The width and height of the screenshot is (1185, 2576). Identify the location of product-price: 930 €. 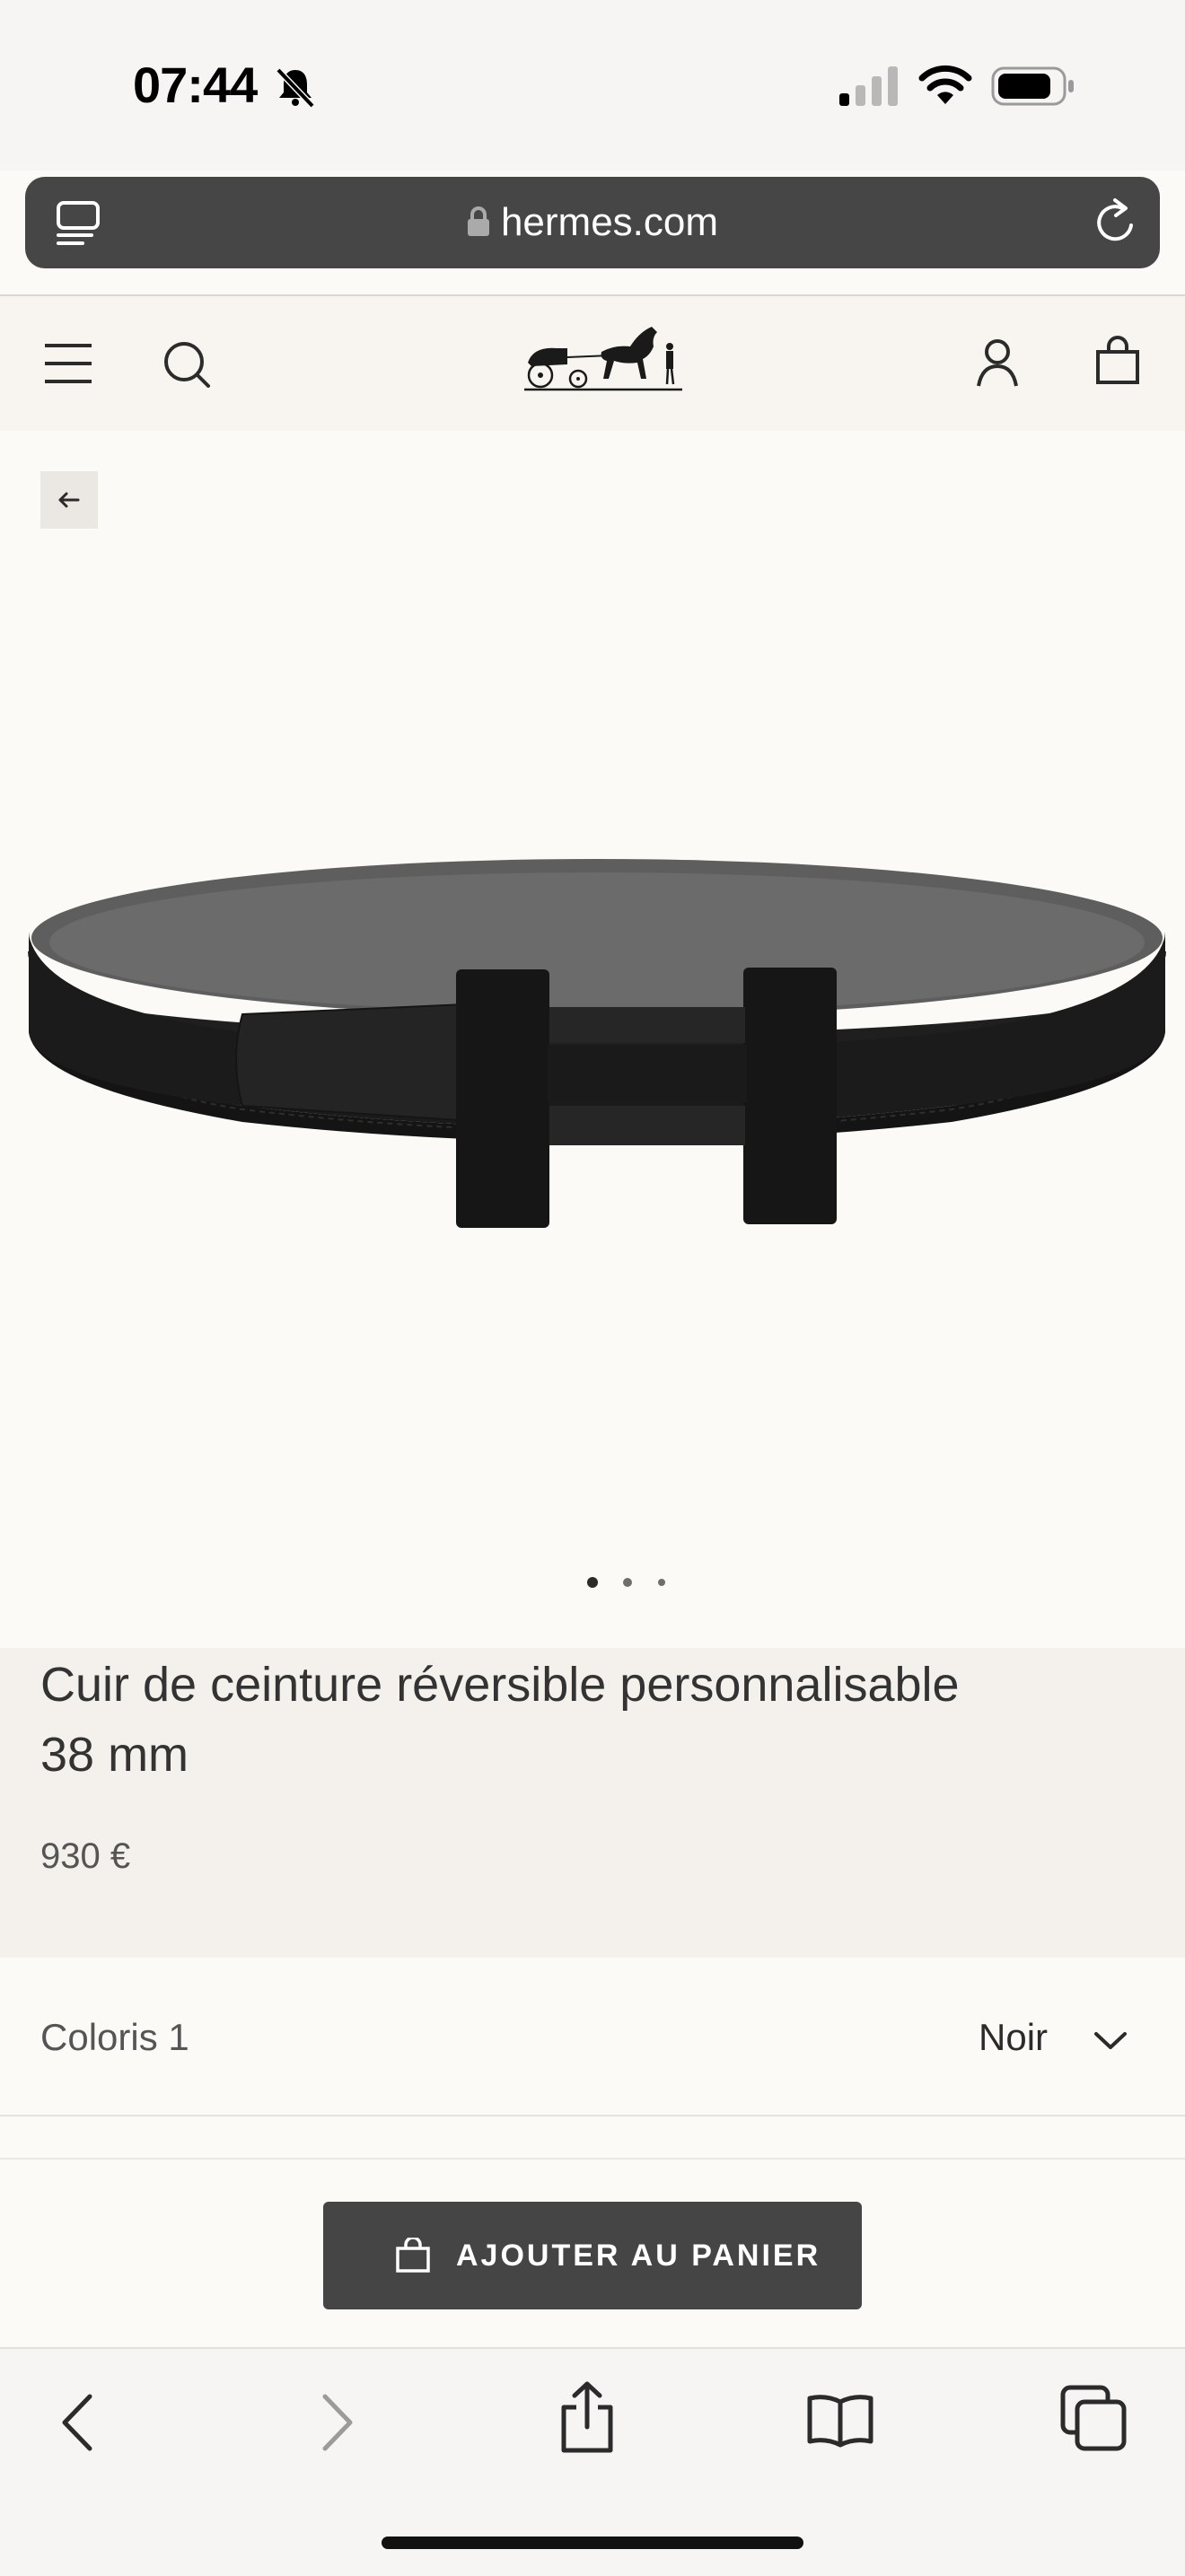
(85, 1856).